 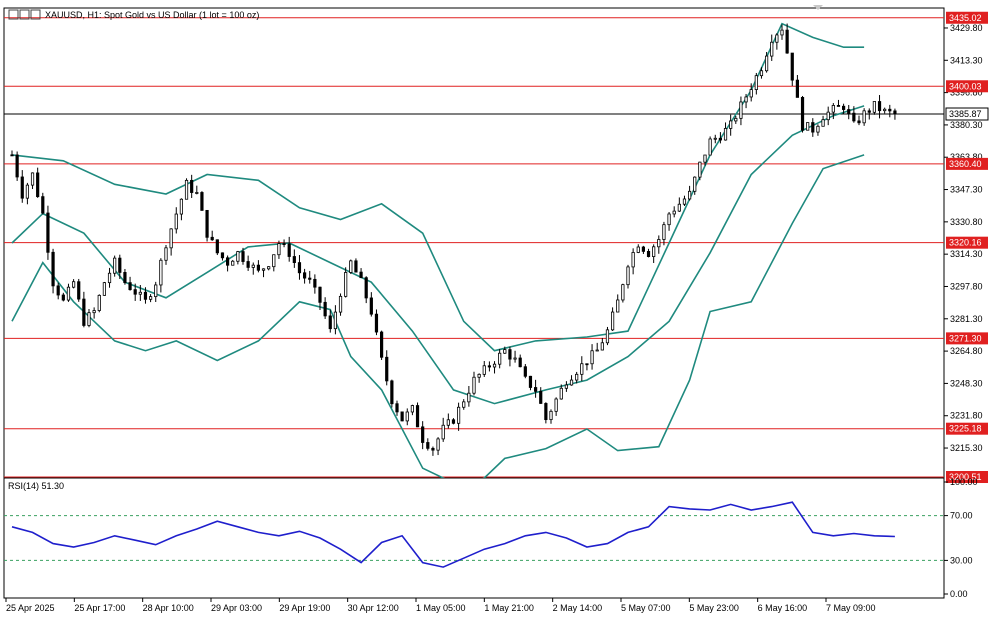 What do you see at coordinates (373, 608) in the screenshot?
I see `time-tick-label: 30 Apr 12:00` at bounding box center [373, 608].